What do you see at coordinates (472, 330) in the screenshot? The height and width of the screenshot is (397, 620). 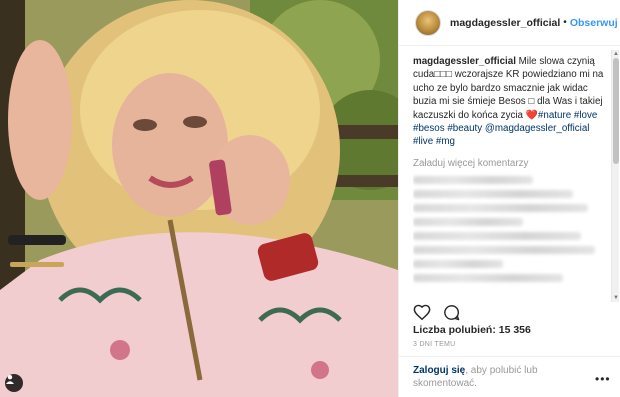 I see `likes-count: Liczba polubień: 15 356` at bounding box center [472, 330].